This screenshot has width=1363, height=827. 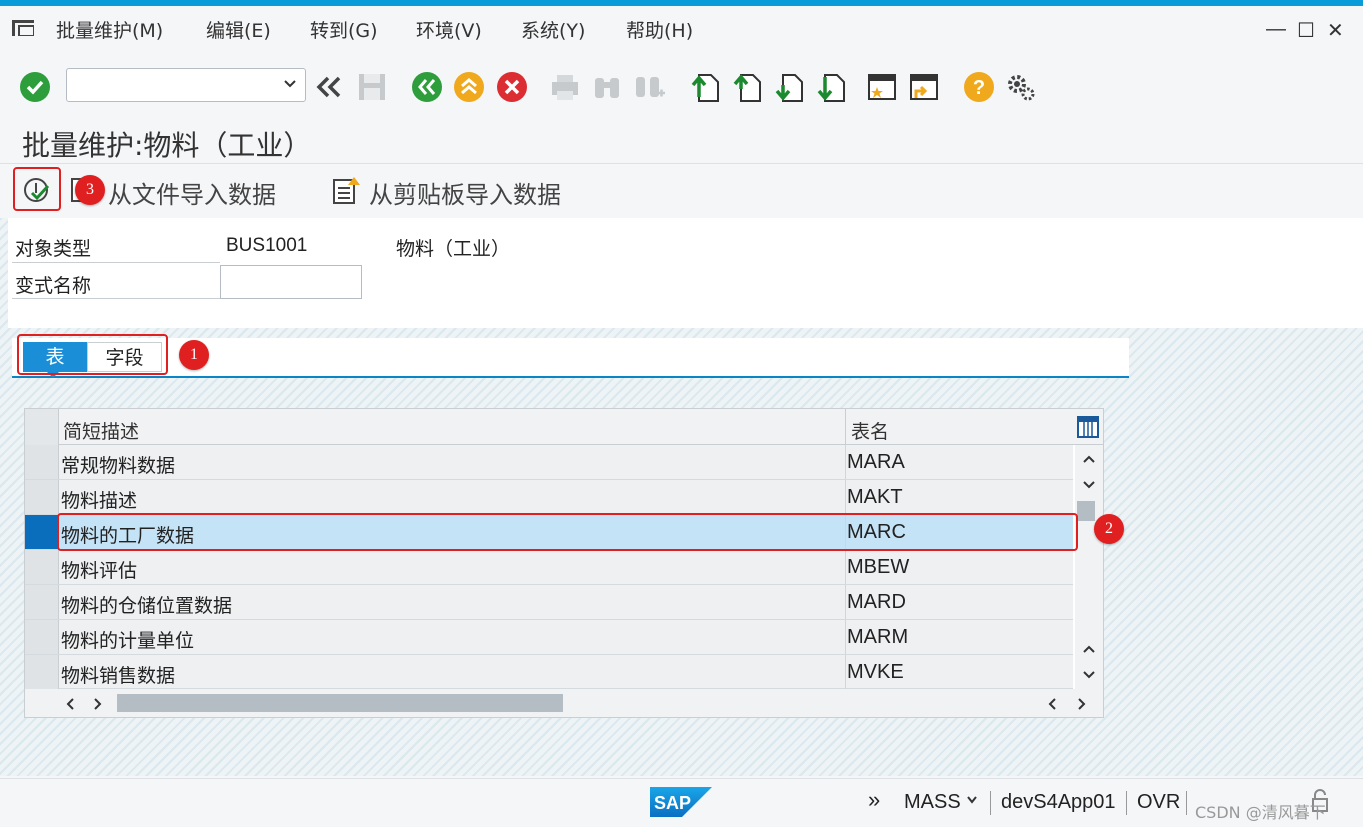 I want to click on row-description: 常规物料数据, so click(x=118, y=466).